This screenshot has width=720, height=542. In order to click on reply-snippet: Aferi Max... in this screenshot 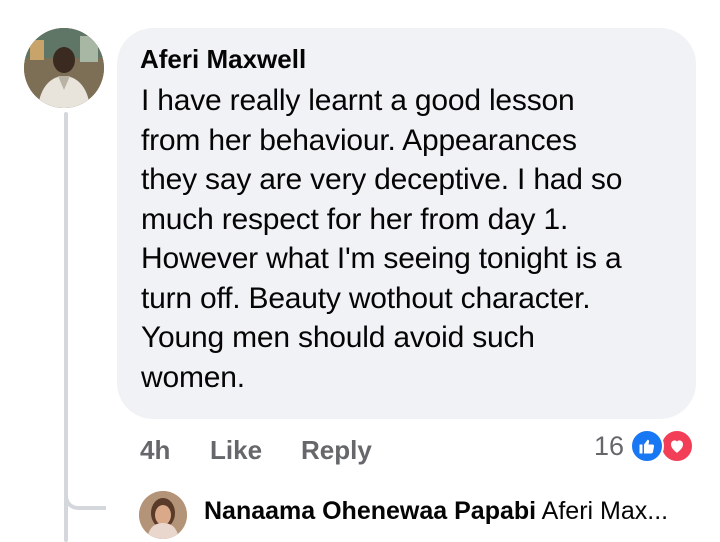, I will do `click(605, 511)`.